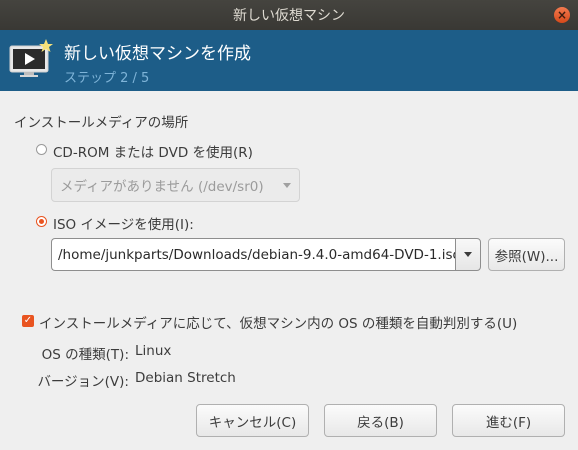  Describe the element at coordinates (562, 15) in the screenshot. I see `close-icon: ×` at that location.